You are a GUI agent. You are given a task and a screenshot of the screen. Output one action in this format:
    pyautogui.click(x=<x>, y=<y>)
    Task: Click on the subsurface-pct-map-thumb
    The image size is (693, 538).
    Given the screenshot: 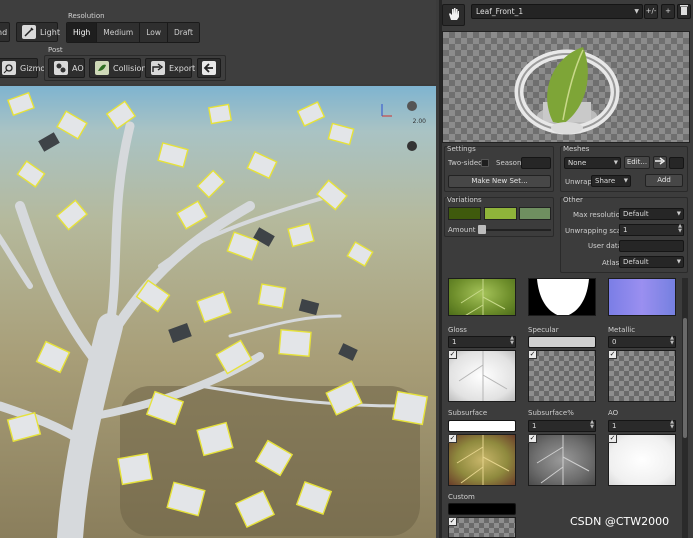 What is the action you would take?
    pyautogui.click(x=562, y=460)
    